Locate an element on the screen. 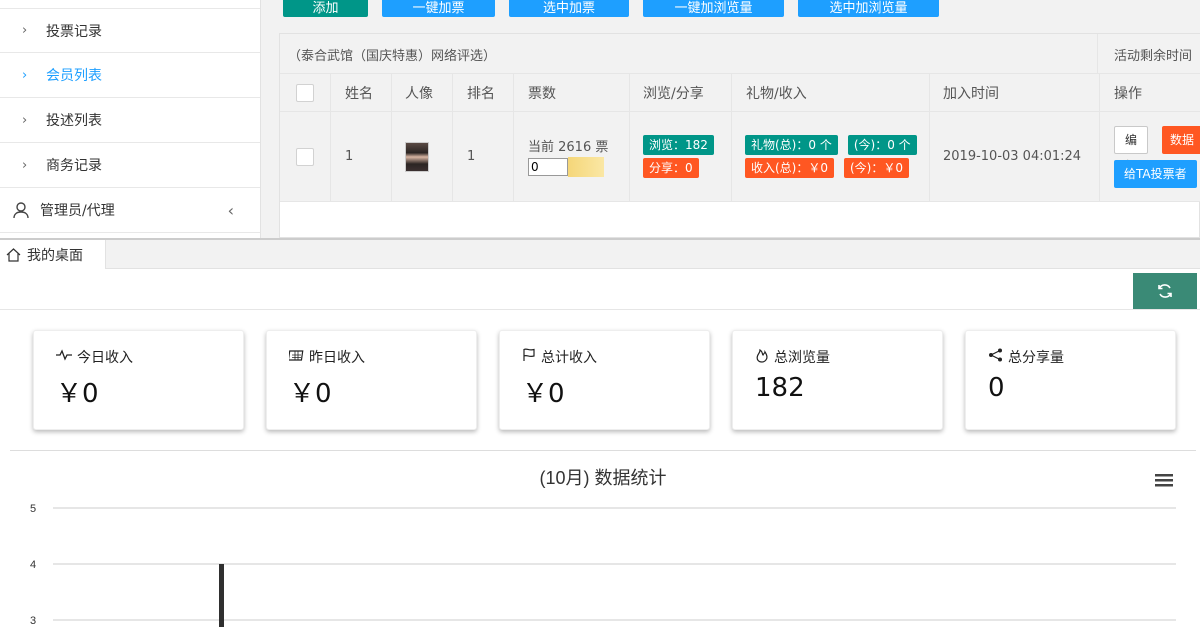  vote-amount-input: 0 is located at coordinates (548, 167).